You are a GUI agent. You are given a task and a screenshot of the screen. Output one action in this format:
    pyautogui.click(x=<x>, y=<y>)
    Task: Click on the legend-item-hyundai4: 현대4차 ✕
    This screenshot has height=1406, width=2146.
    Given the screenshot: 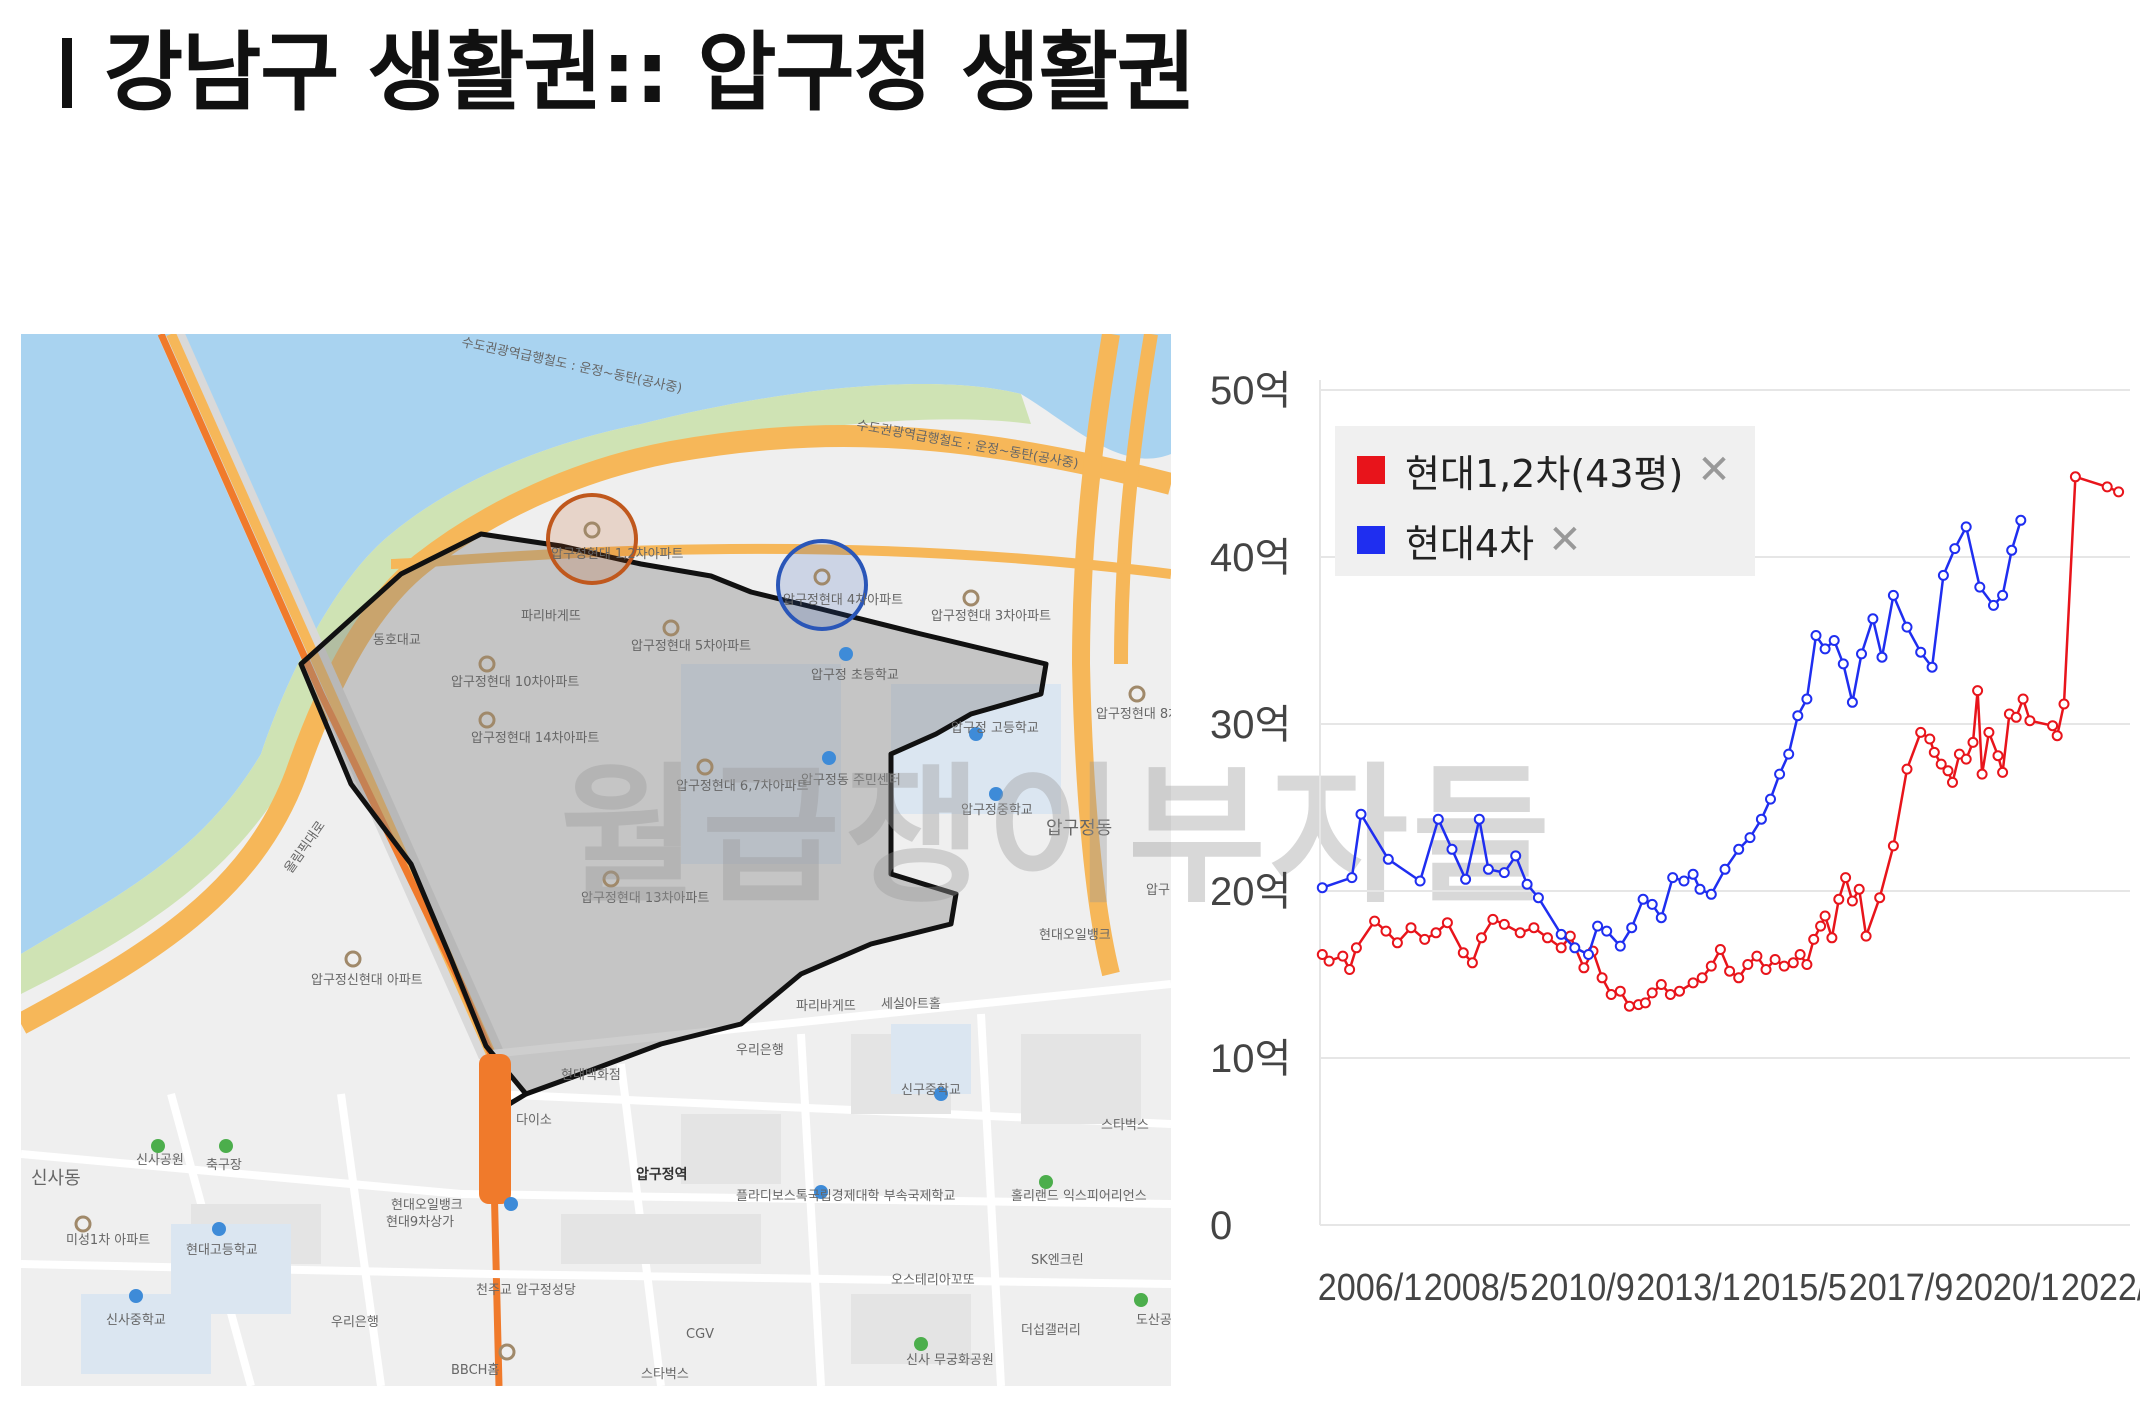 What is the action you would take?
    pyautogui.click(x=1469, y=540)
    